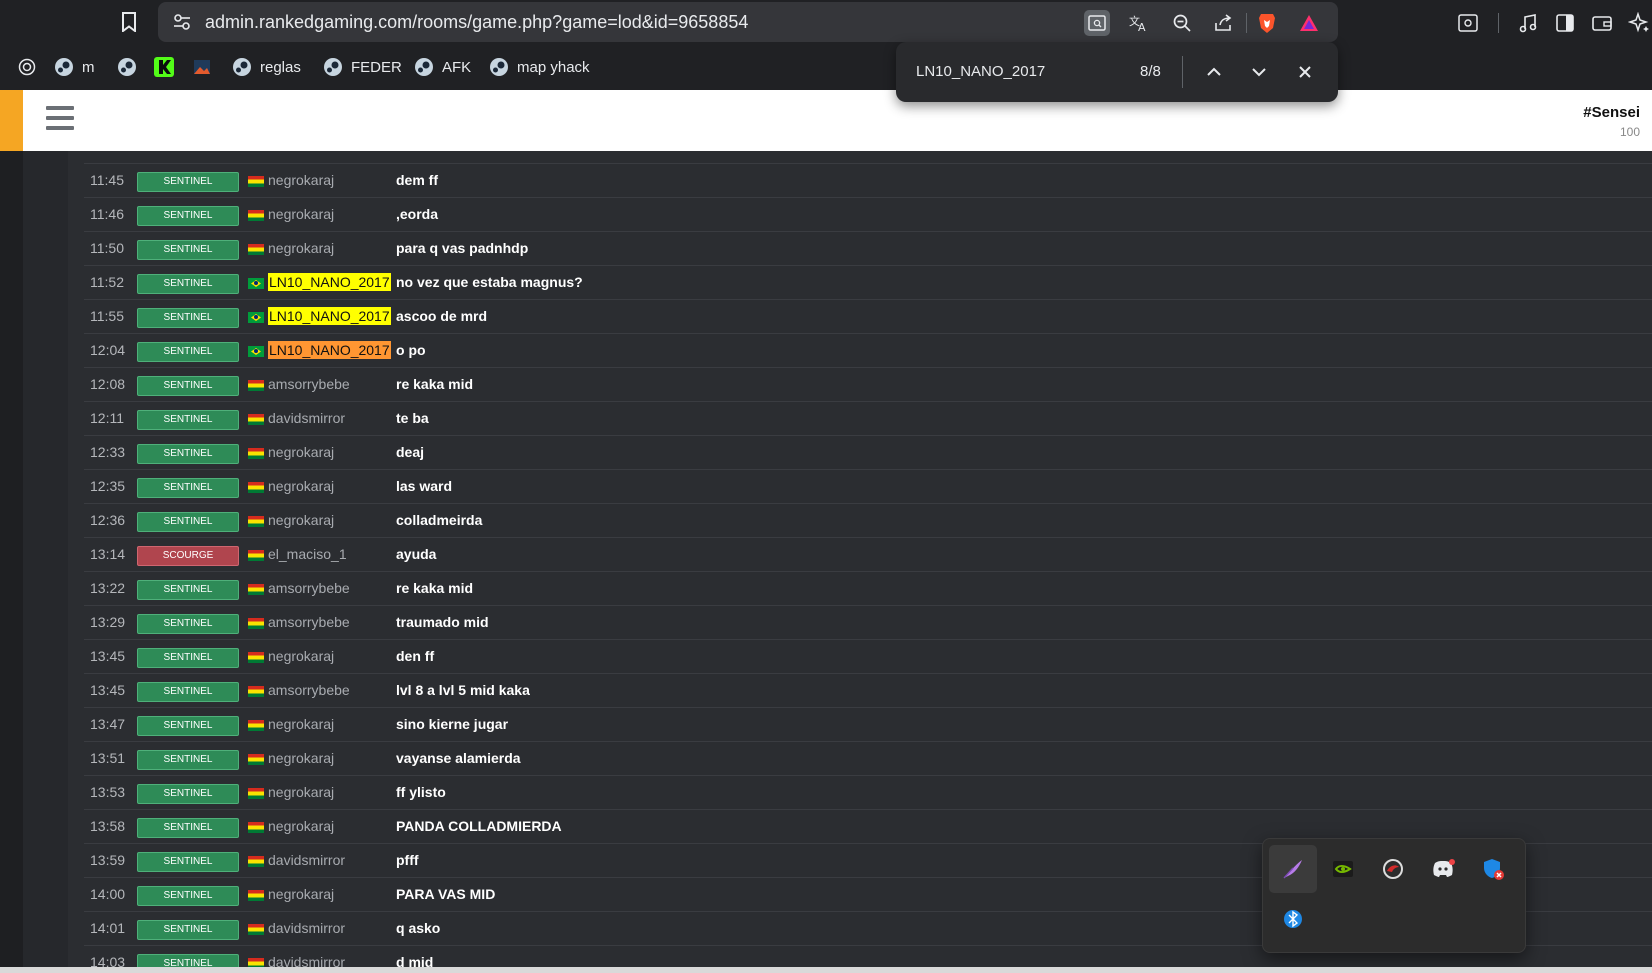  What do you see at coordinates (376, 67) in the screenshot?
I see `bookmark-label: FEDER` at bounding box center [376, 67].